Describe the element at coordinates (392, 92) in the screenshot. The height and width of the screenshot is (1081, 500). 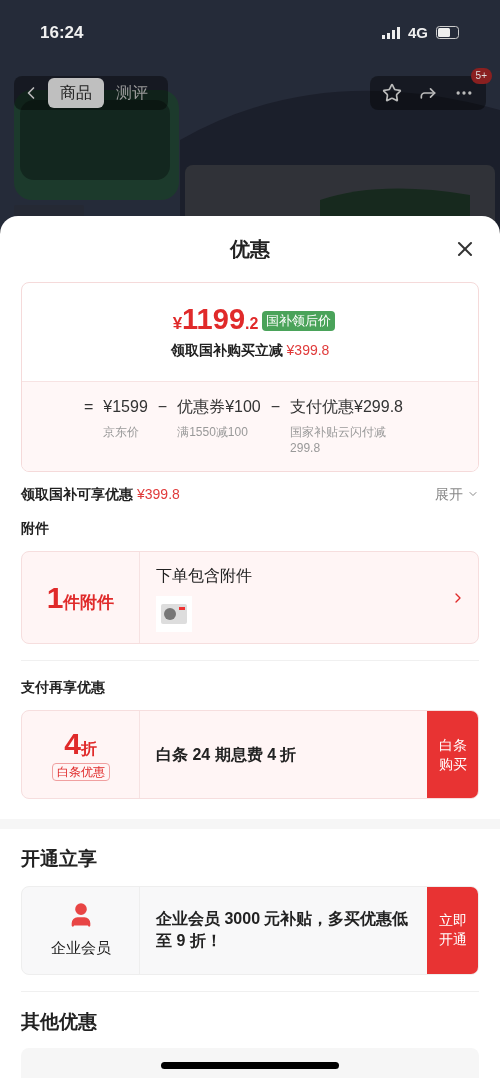
I see `favorite-icon` at that location.